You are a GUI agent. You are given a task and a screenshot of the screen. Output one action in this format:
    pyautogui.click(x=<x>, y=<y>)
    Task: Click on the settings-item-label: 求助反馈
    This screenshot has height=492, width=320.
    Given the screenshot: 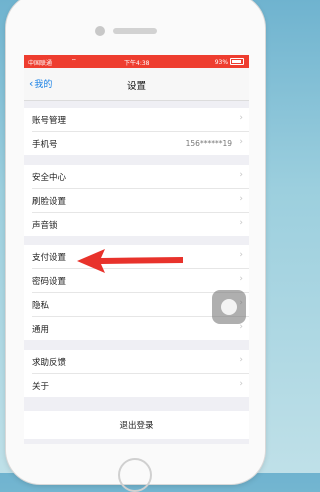 What is the action you would take?
    pyautogui.click(x=49, y=363)
    